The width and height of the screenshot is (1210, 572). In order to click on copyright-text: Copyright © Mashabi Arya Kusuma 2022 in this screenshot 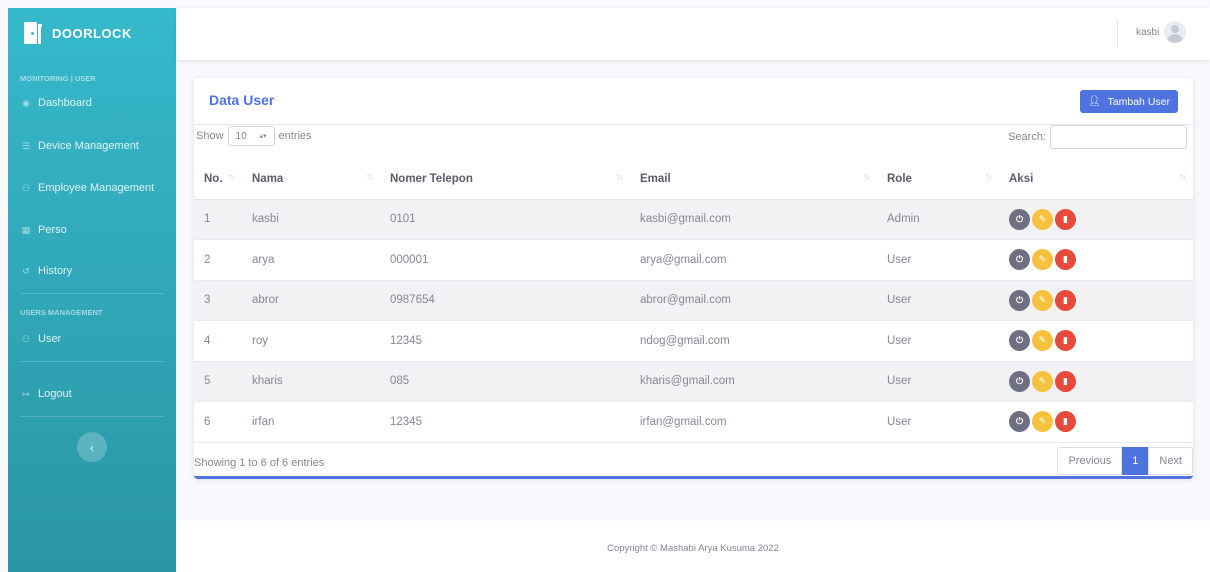, I will do `click(693, 548)`.